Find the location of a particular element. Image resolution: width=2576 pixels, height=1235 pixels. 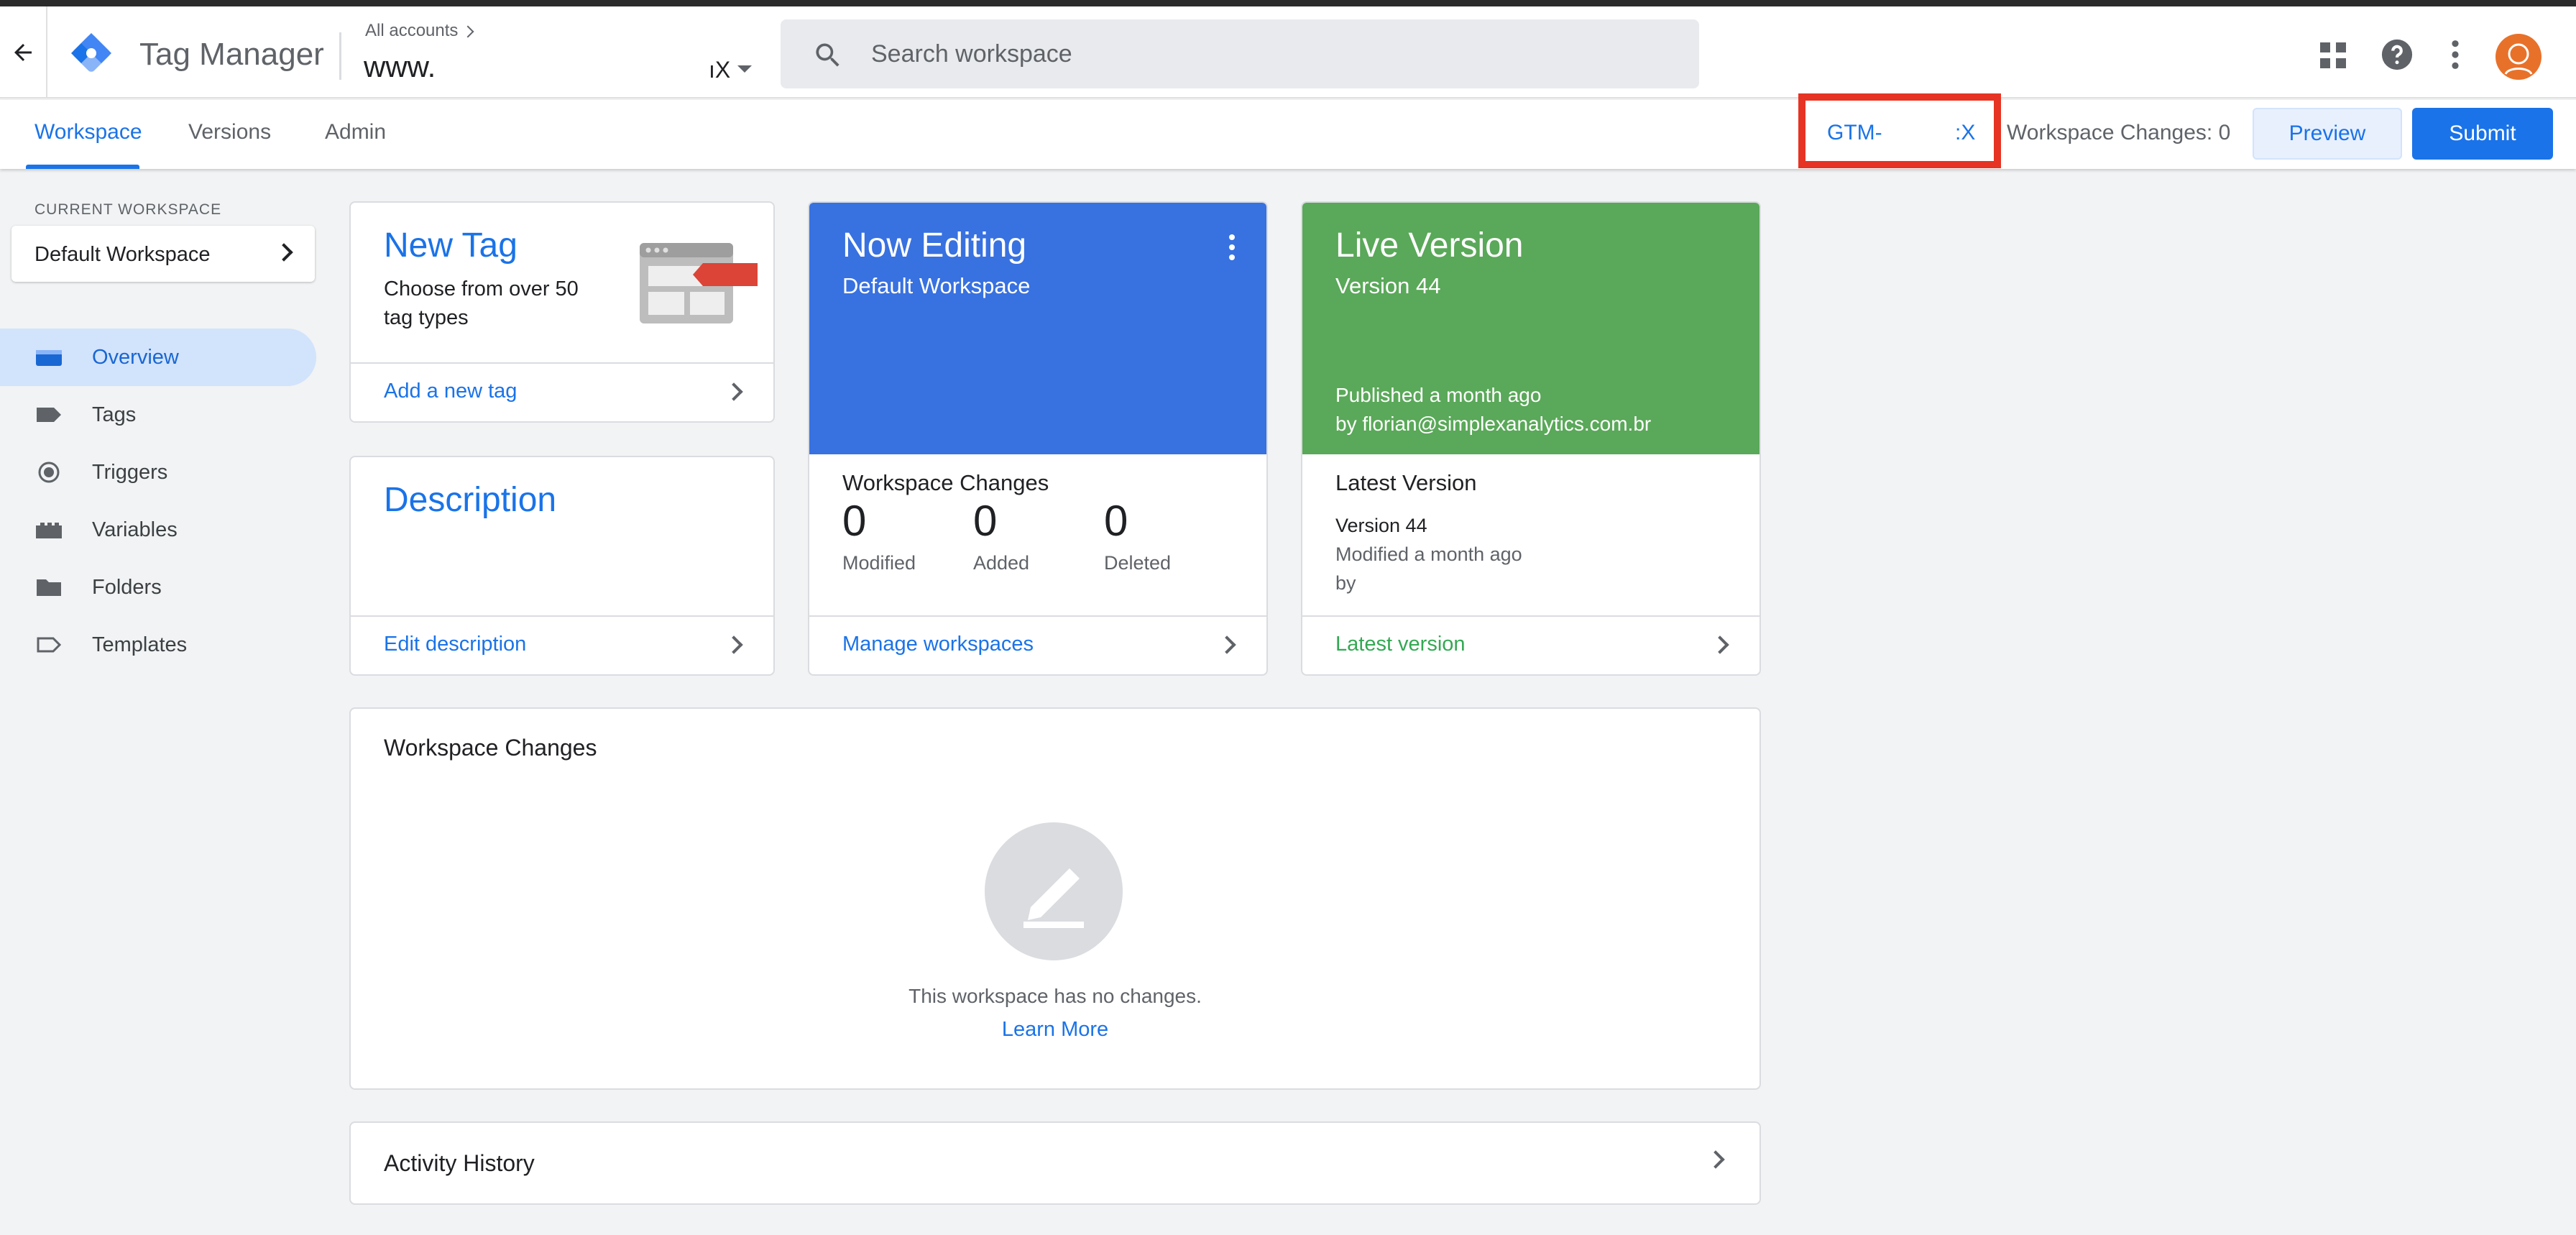

manage-workspaces-label: Manage workspaces is located at coordinates (938, 644).